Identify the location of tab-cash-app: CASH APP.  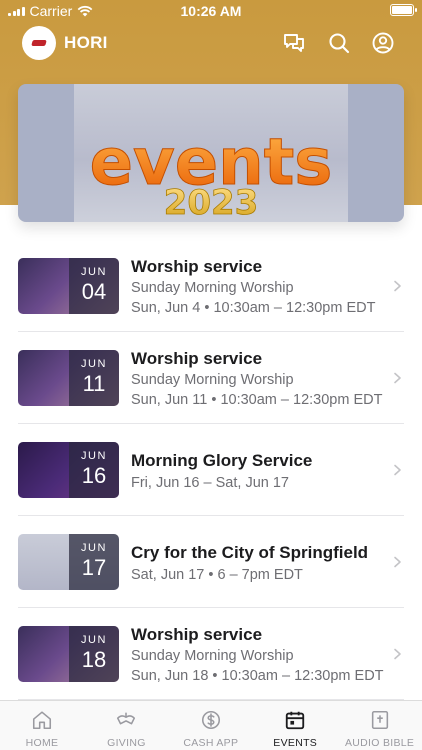
(211, 725).